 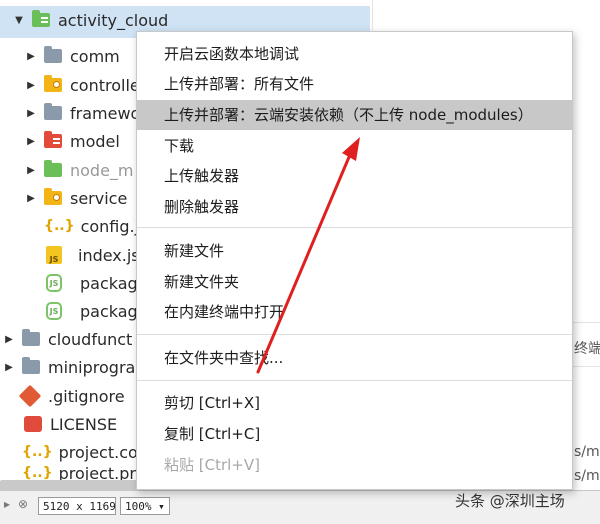 I want to click on zoom-select: 100% ▾, so click(x=145, y=506).